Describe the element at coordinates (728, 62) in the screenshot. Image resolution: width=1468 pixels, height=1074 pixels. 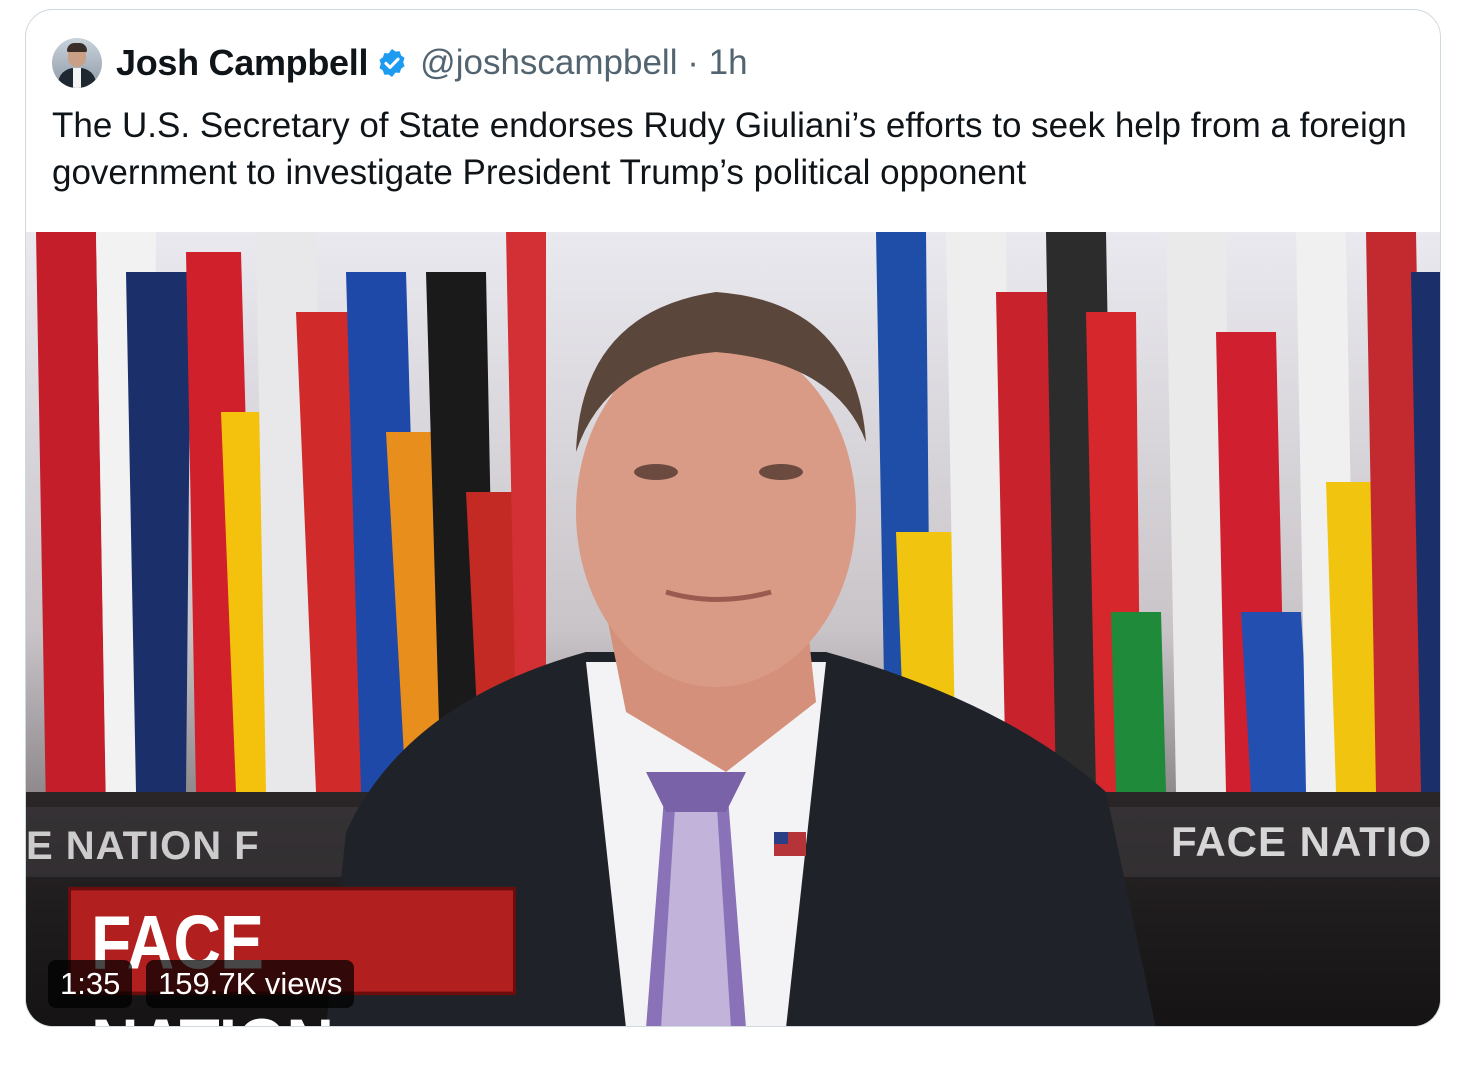
I see `timestamp: 1h` at that location.